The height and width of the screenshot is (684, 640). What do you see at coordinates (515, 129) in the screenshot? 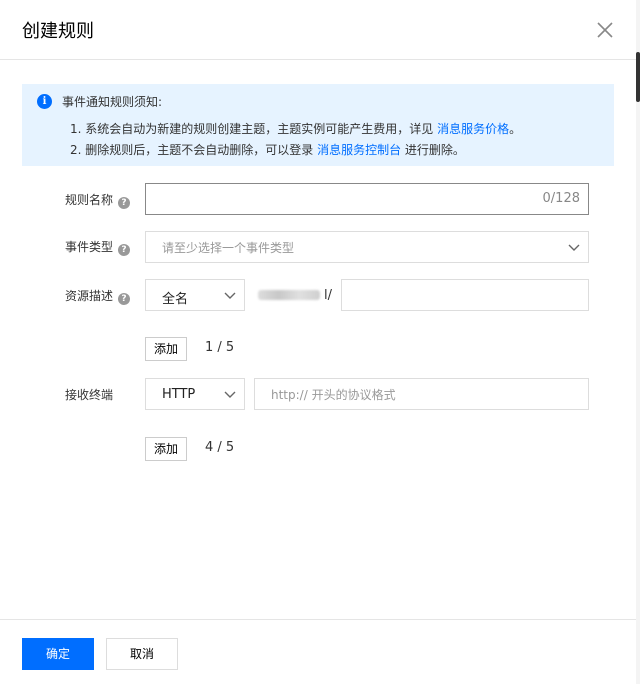
I see `notice-line-1-end: 。` at bounding box center [515, 129].